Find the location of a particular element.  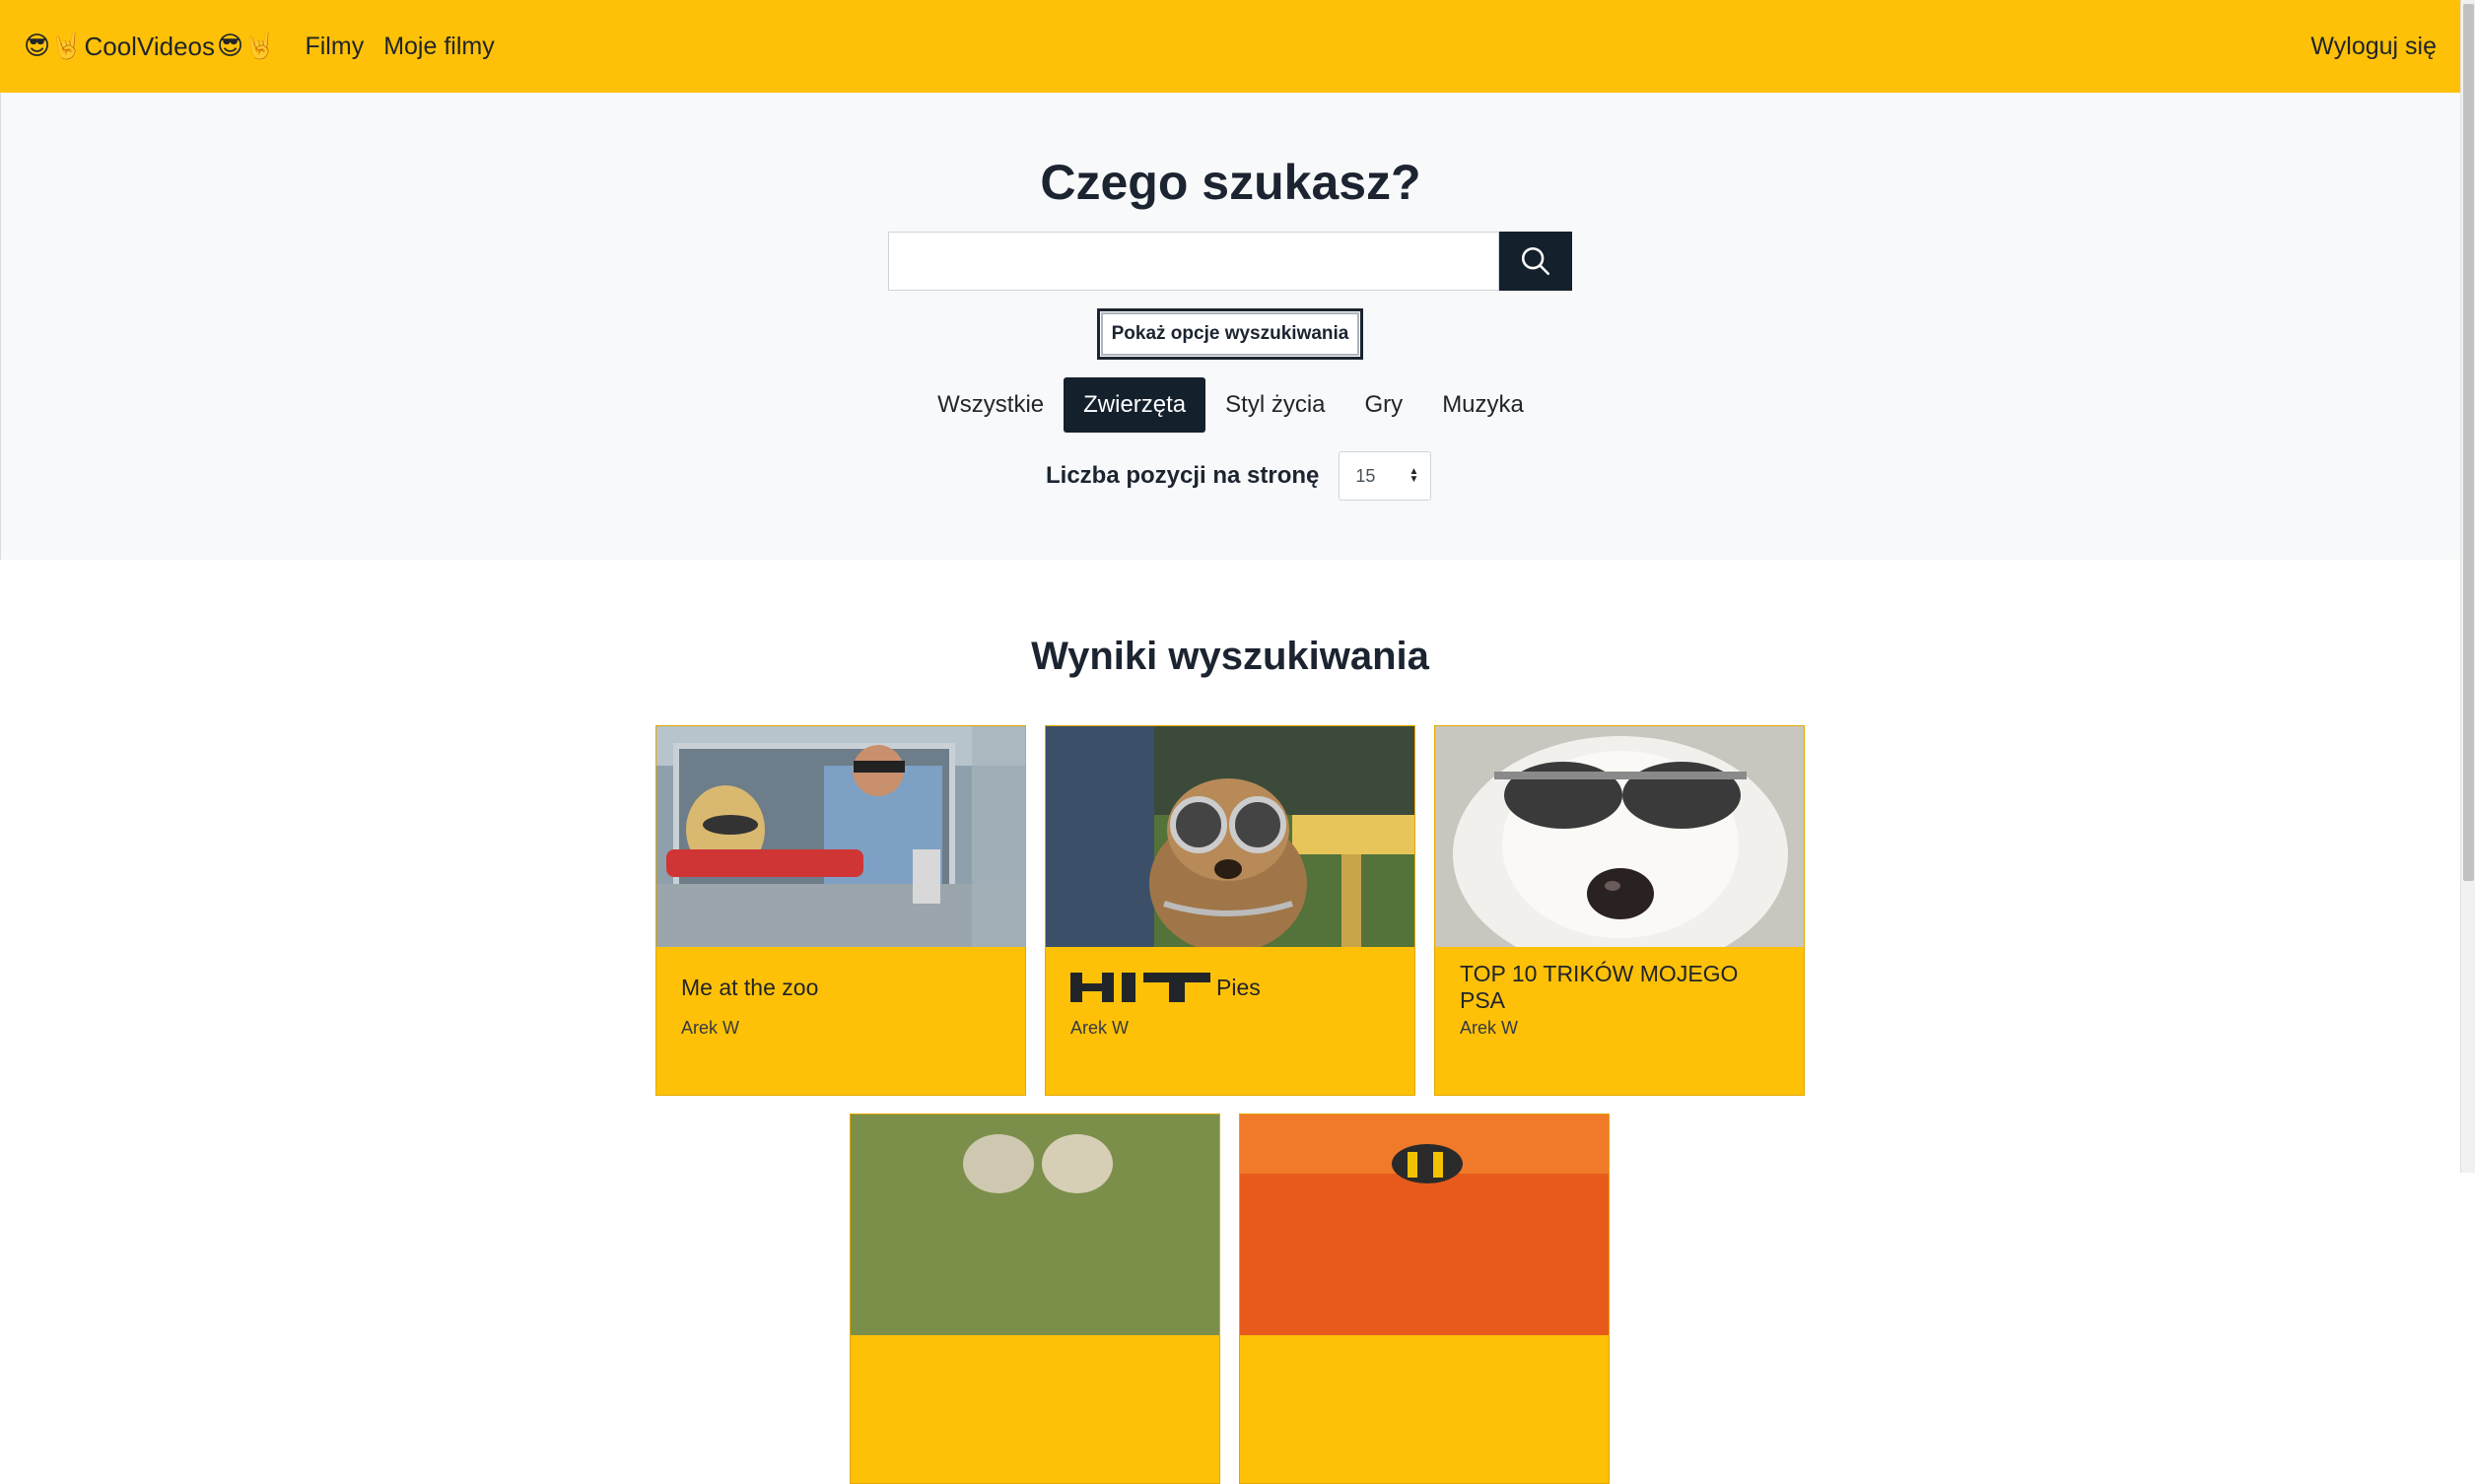

per-page-select: 15 ▲ ▼ is located at coordinates (1385, 476).